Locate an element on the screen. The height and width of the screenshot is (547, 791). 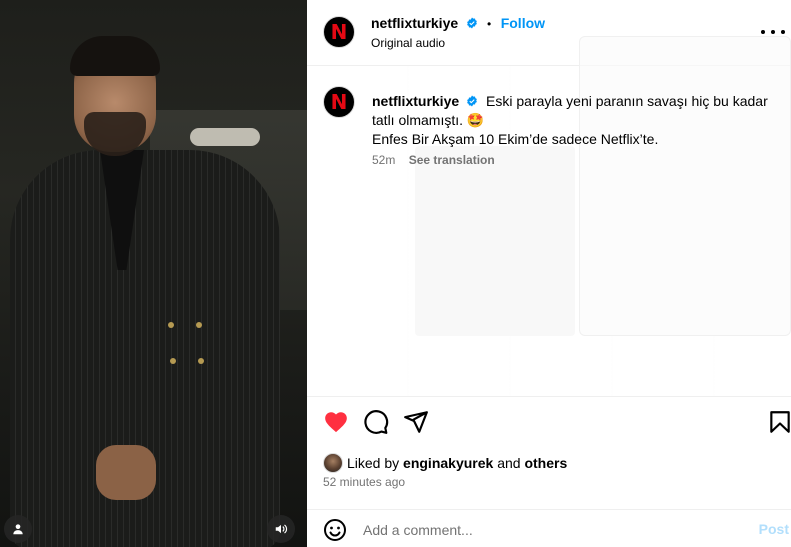
user-tag-icon is located at coordinates (18, 529).